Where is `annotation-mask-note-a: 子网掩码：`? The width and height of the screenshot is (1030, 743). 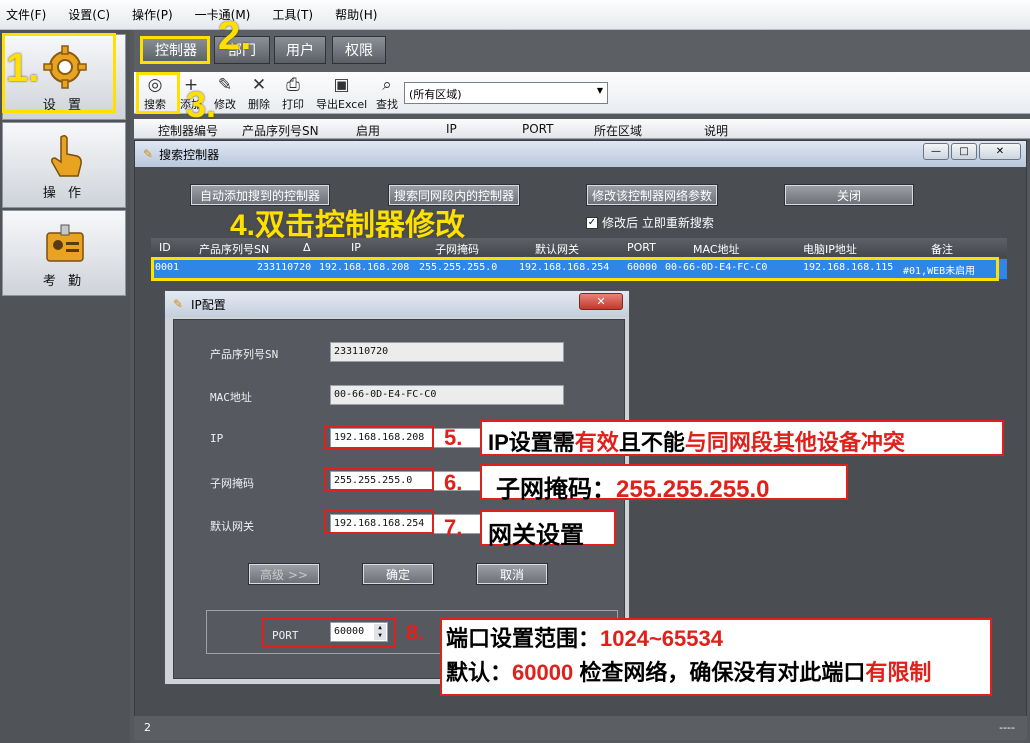
annotation-mask-note-a: 子网掩码： is located at coordinates (556, 489).